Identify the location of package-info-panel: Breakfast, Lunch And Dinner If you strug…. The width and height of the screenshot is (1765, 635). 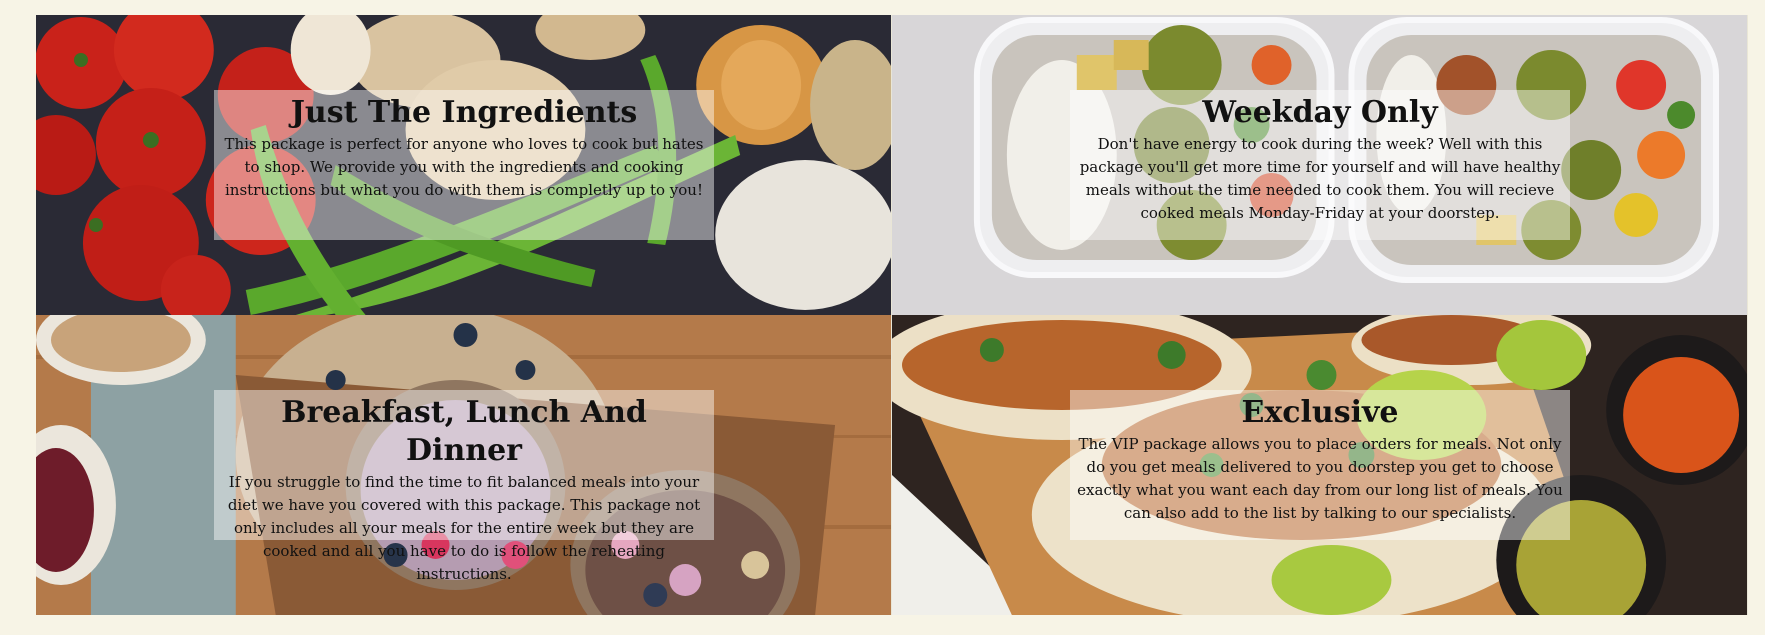
(464, 486).